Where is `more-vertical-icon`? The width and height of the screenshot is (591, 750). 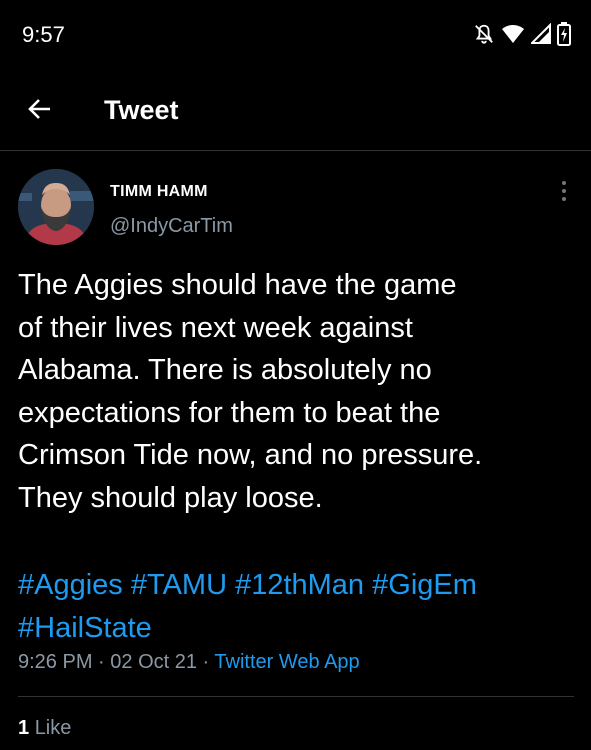
more-vertical-icon is located at coordinates (564, 183).